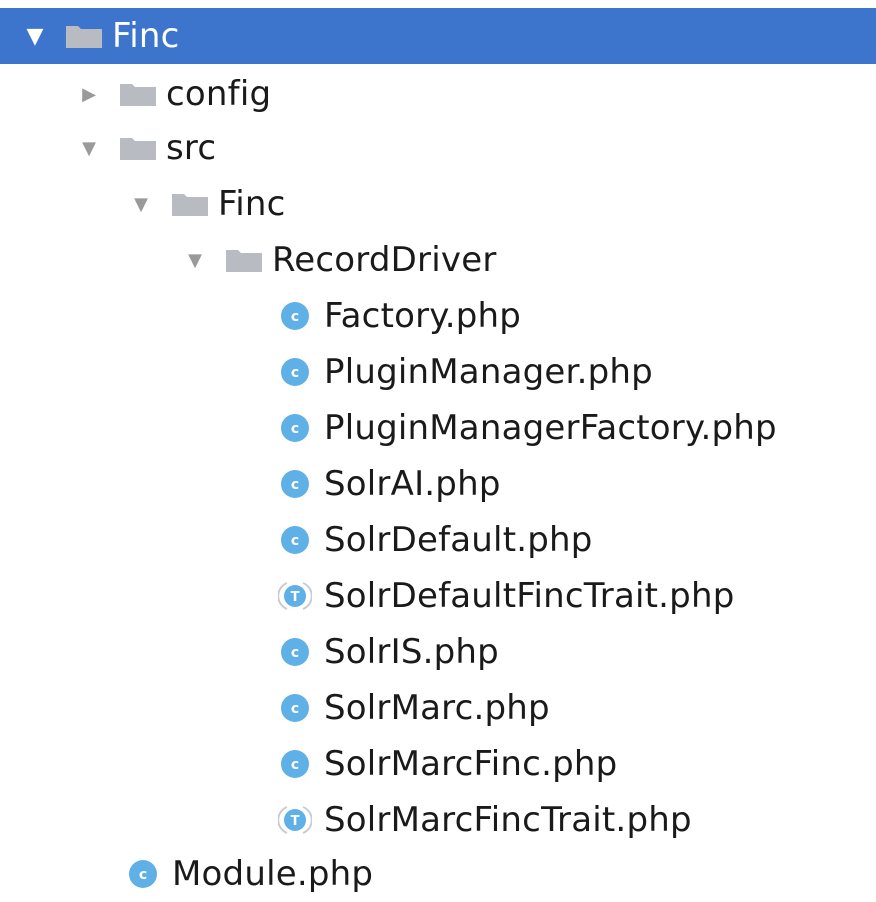  I want to click on tree-file-solrmarc: c SolrMarc.php, so click(438, 708).